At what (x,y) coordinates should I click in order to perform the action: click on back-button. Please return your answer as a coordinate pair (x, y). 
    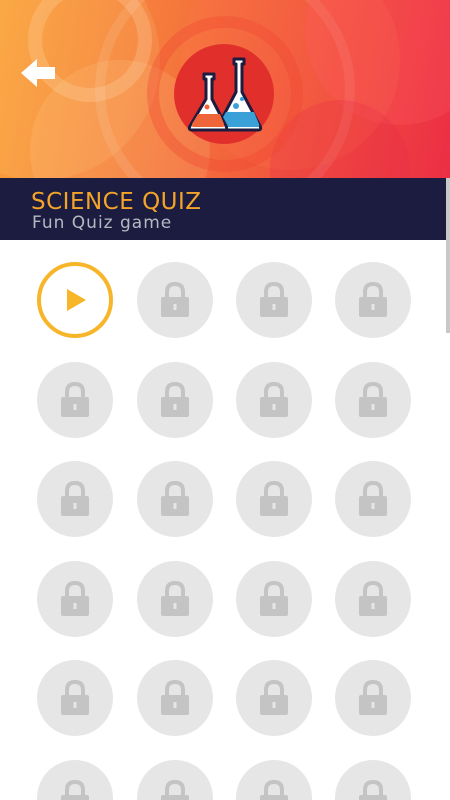
    Looking at the image, I should click on (39, 73).